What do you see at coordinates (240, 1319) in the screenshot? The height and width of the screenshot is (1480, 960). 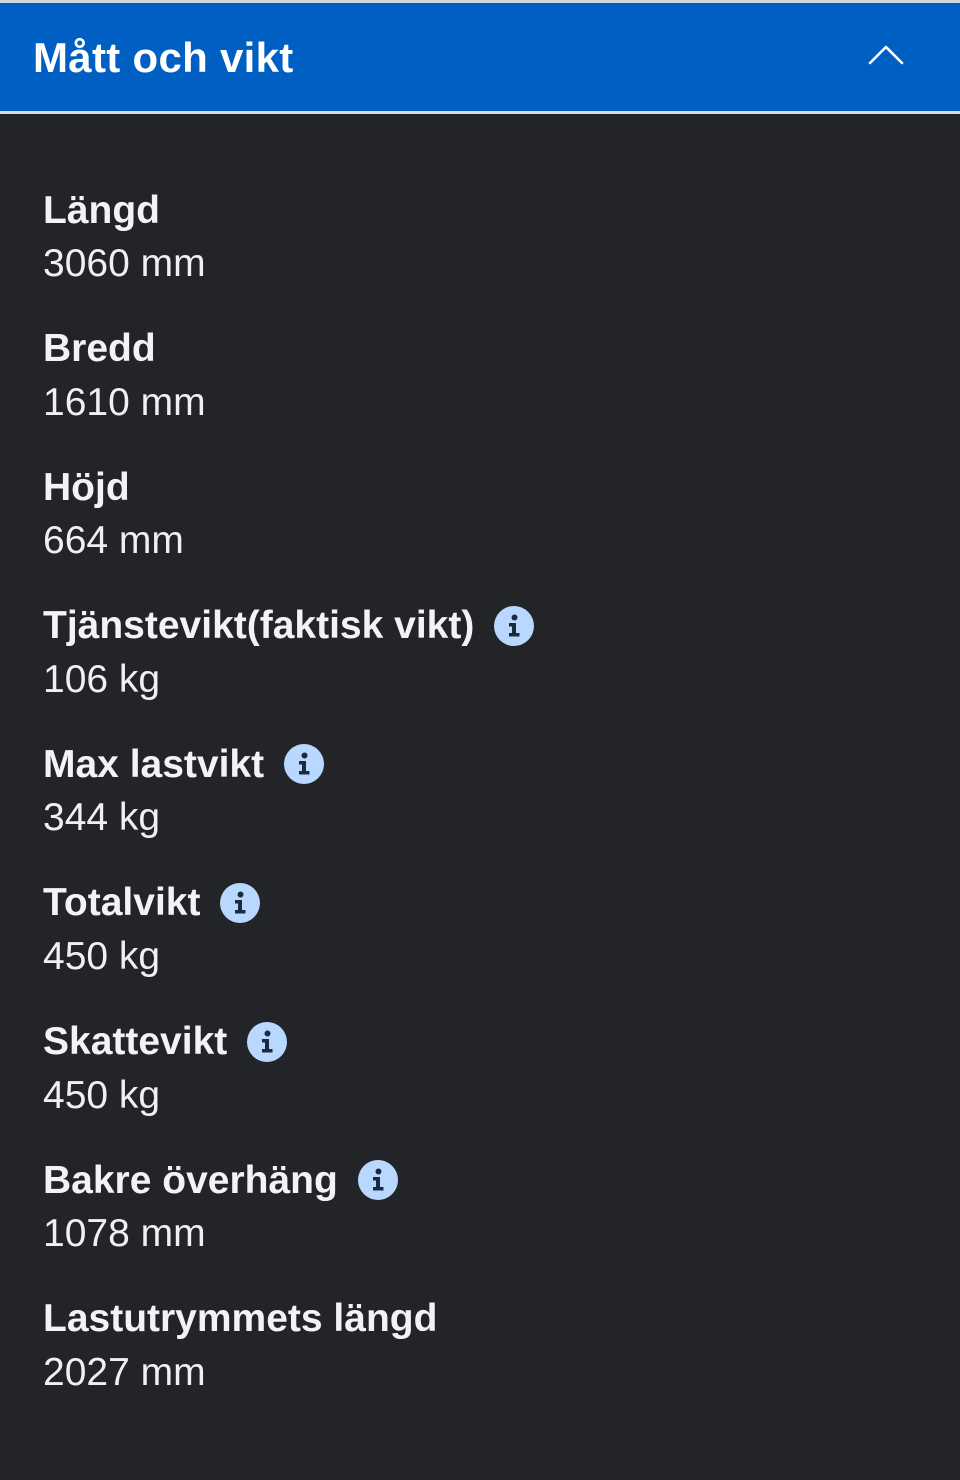 I see `spec-label: Lastutrymmets längd` at bounding box center [240, 1319].